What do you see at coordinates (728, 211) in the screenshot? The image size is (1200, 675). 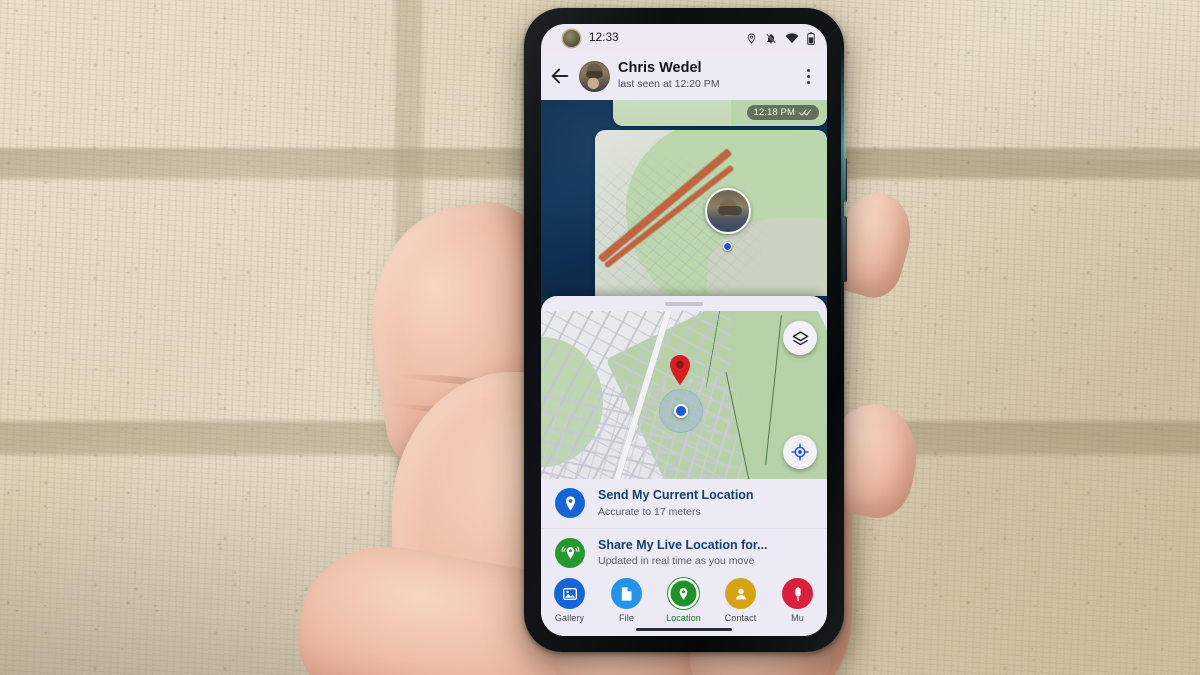 I see `live-location-avatar-marker` at bounding box center [728, 211].